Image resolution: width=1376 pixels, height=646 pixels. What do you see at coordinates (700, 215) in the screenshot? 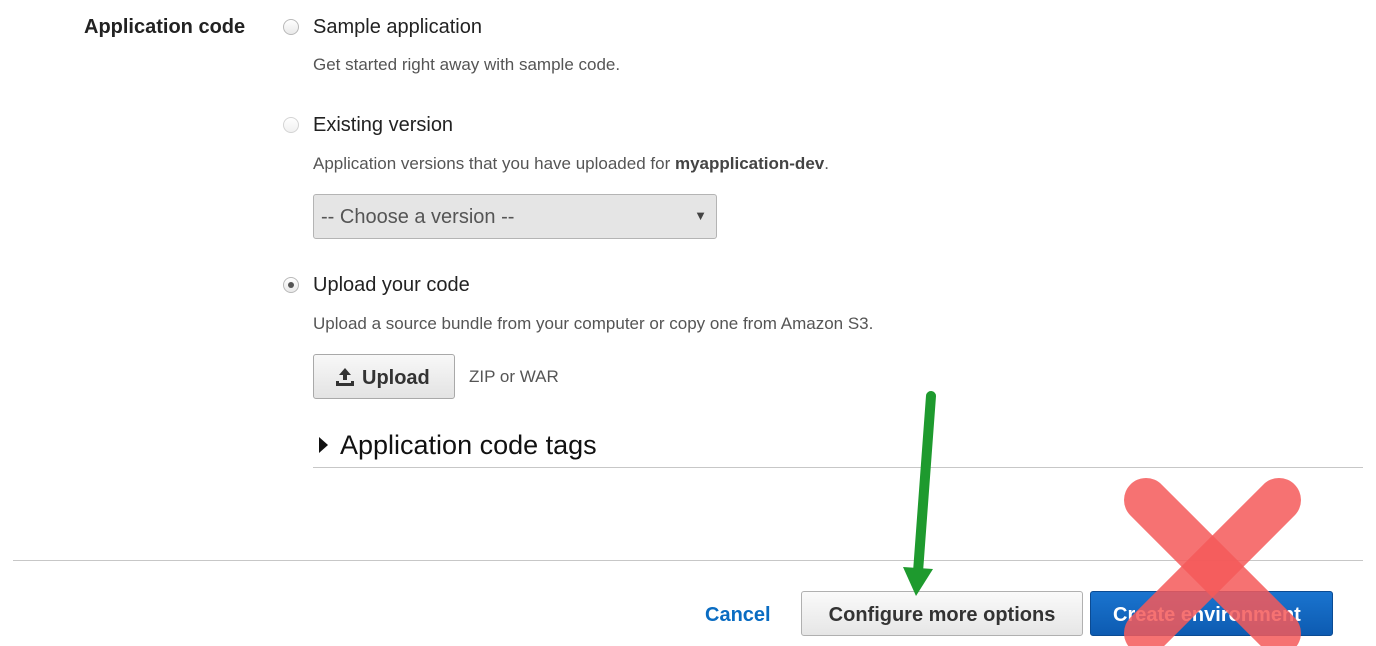
I see `caret-down-icon: ▼` at bounding box center [700, 215].